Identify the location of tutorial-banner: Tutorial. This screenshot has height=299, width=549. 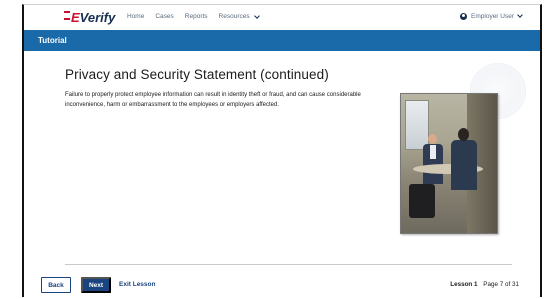
(282, 40).